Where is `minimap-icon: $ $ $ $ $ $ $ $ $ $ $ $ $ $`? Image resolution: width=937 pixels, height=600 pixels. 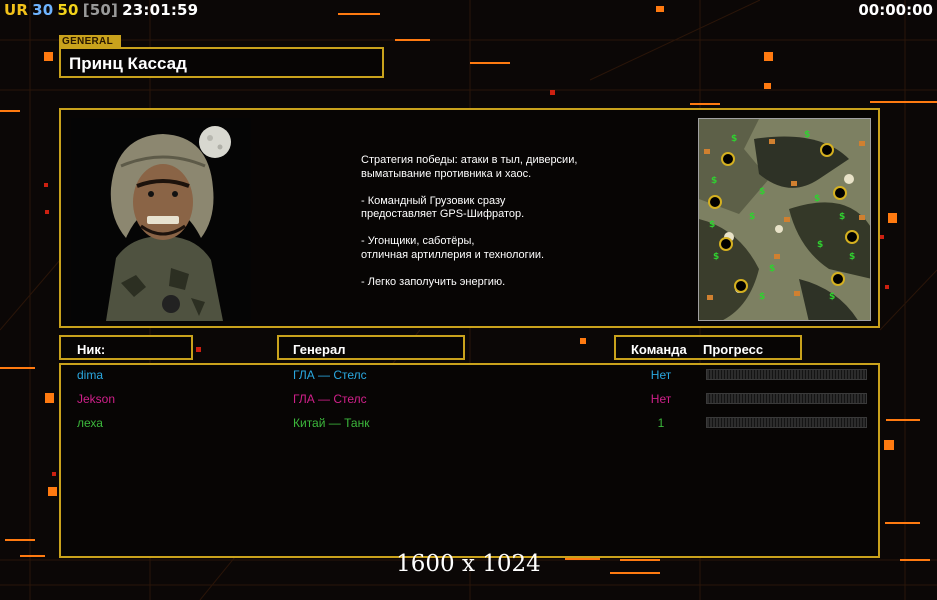 minimap-icon: $ $ $ $ $ $ $ $ $ $ $ $ $ $ is located at coordinates (784, 219).